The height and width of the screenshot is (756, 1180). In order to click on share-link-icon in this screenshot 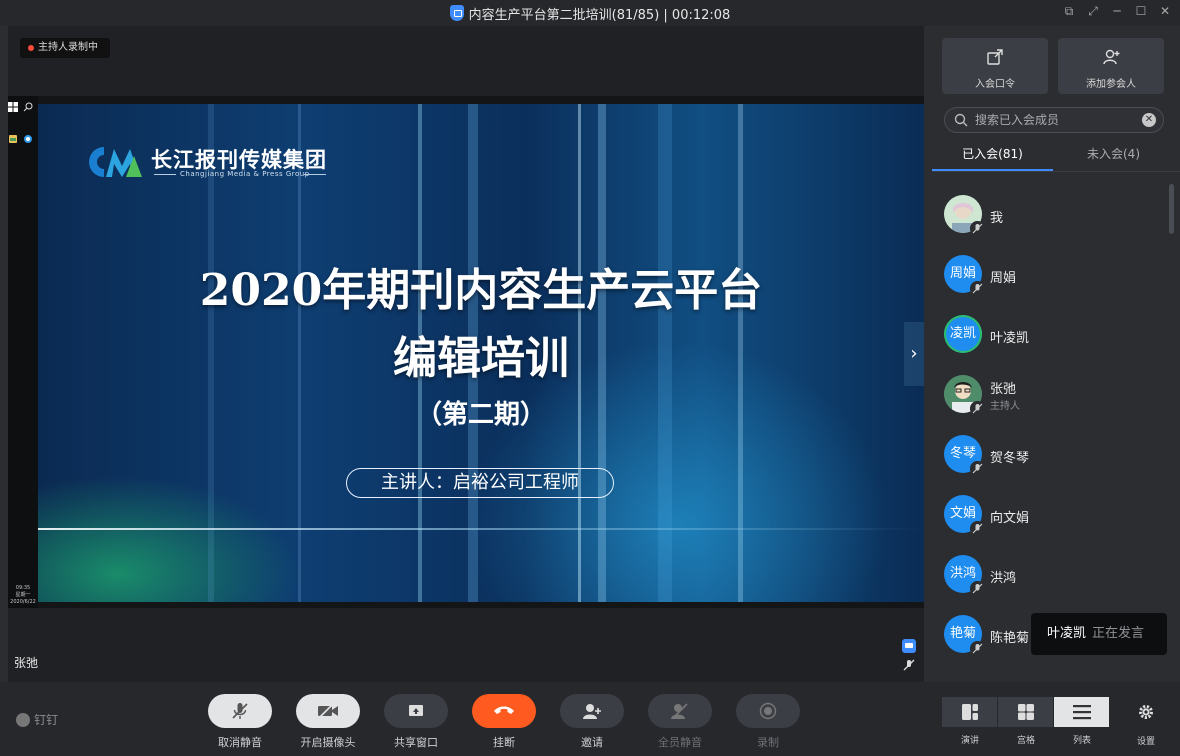, I will do `click(995, 57)`.